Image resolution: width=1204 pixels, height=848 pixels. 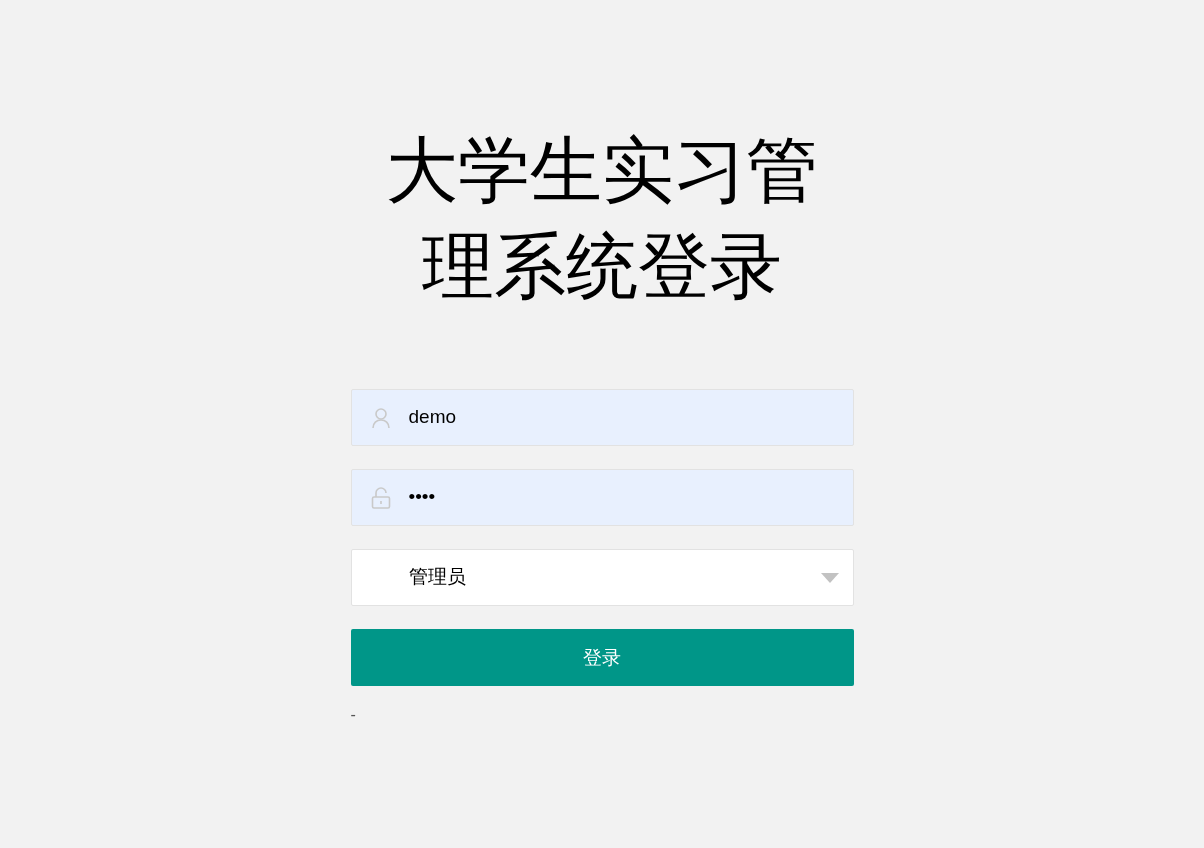 I want to click on login-button: 登录, so click(x=602, y=657).